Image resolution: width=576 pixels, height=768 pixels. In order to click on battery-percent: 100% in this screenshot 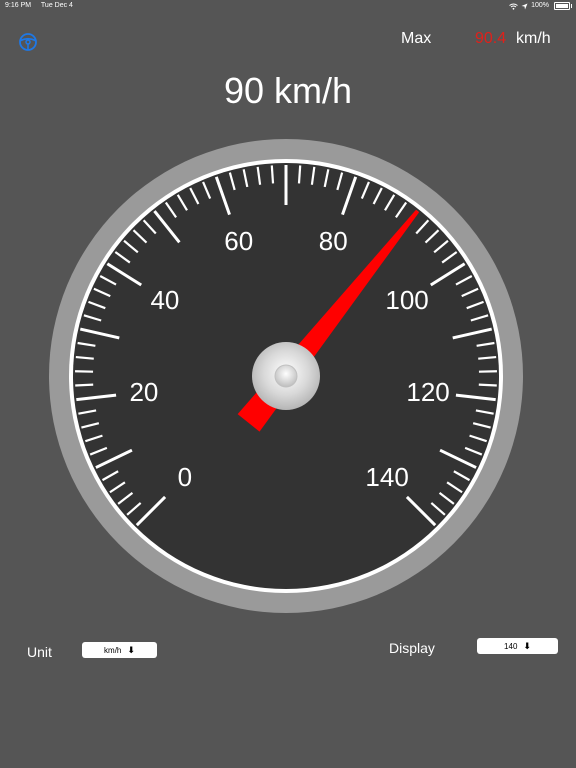, I will do `click(540, 5)`.